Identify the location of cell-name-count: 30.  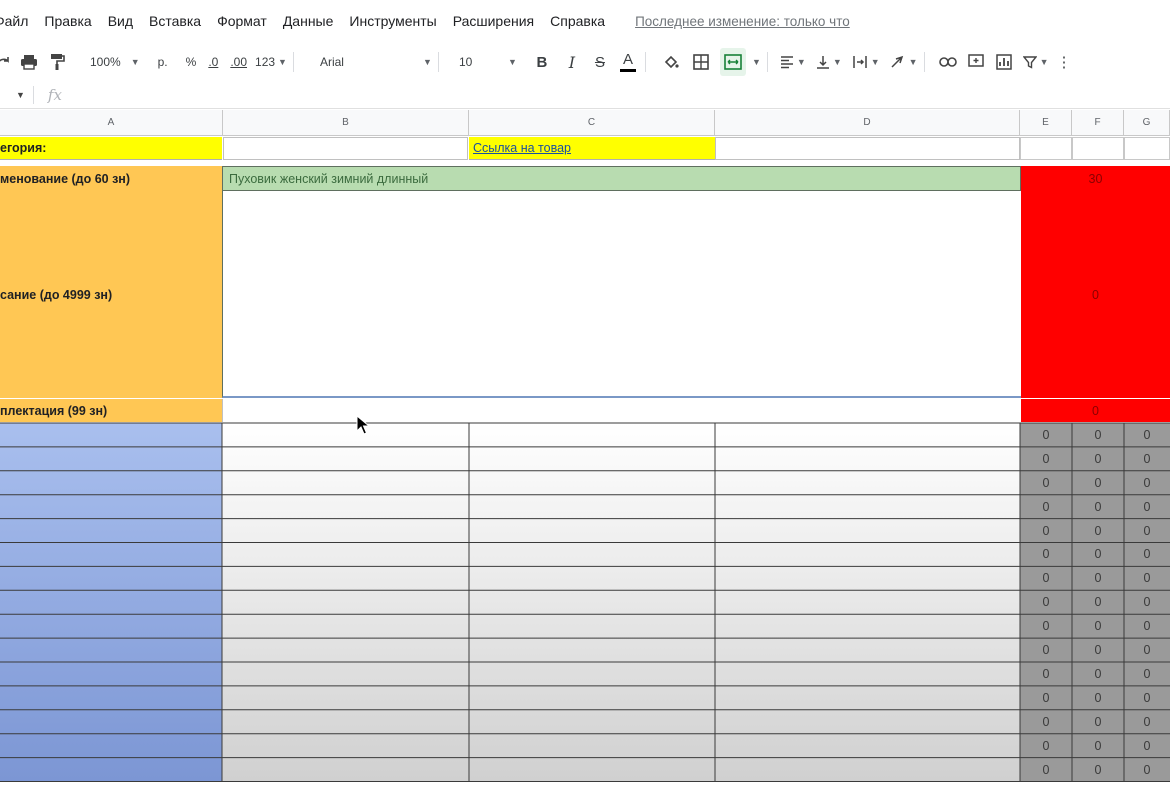
(1095, 178).